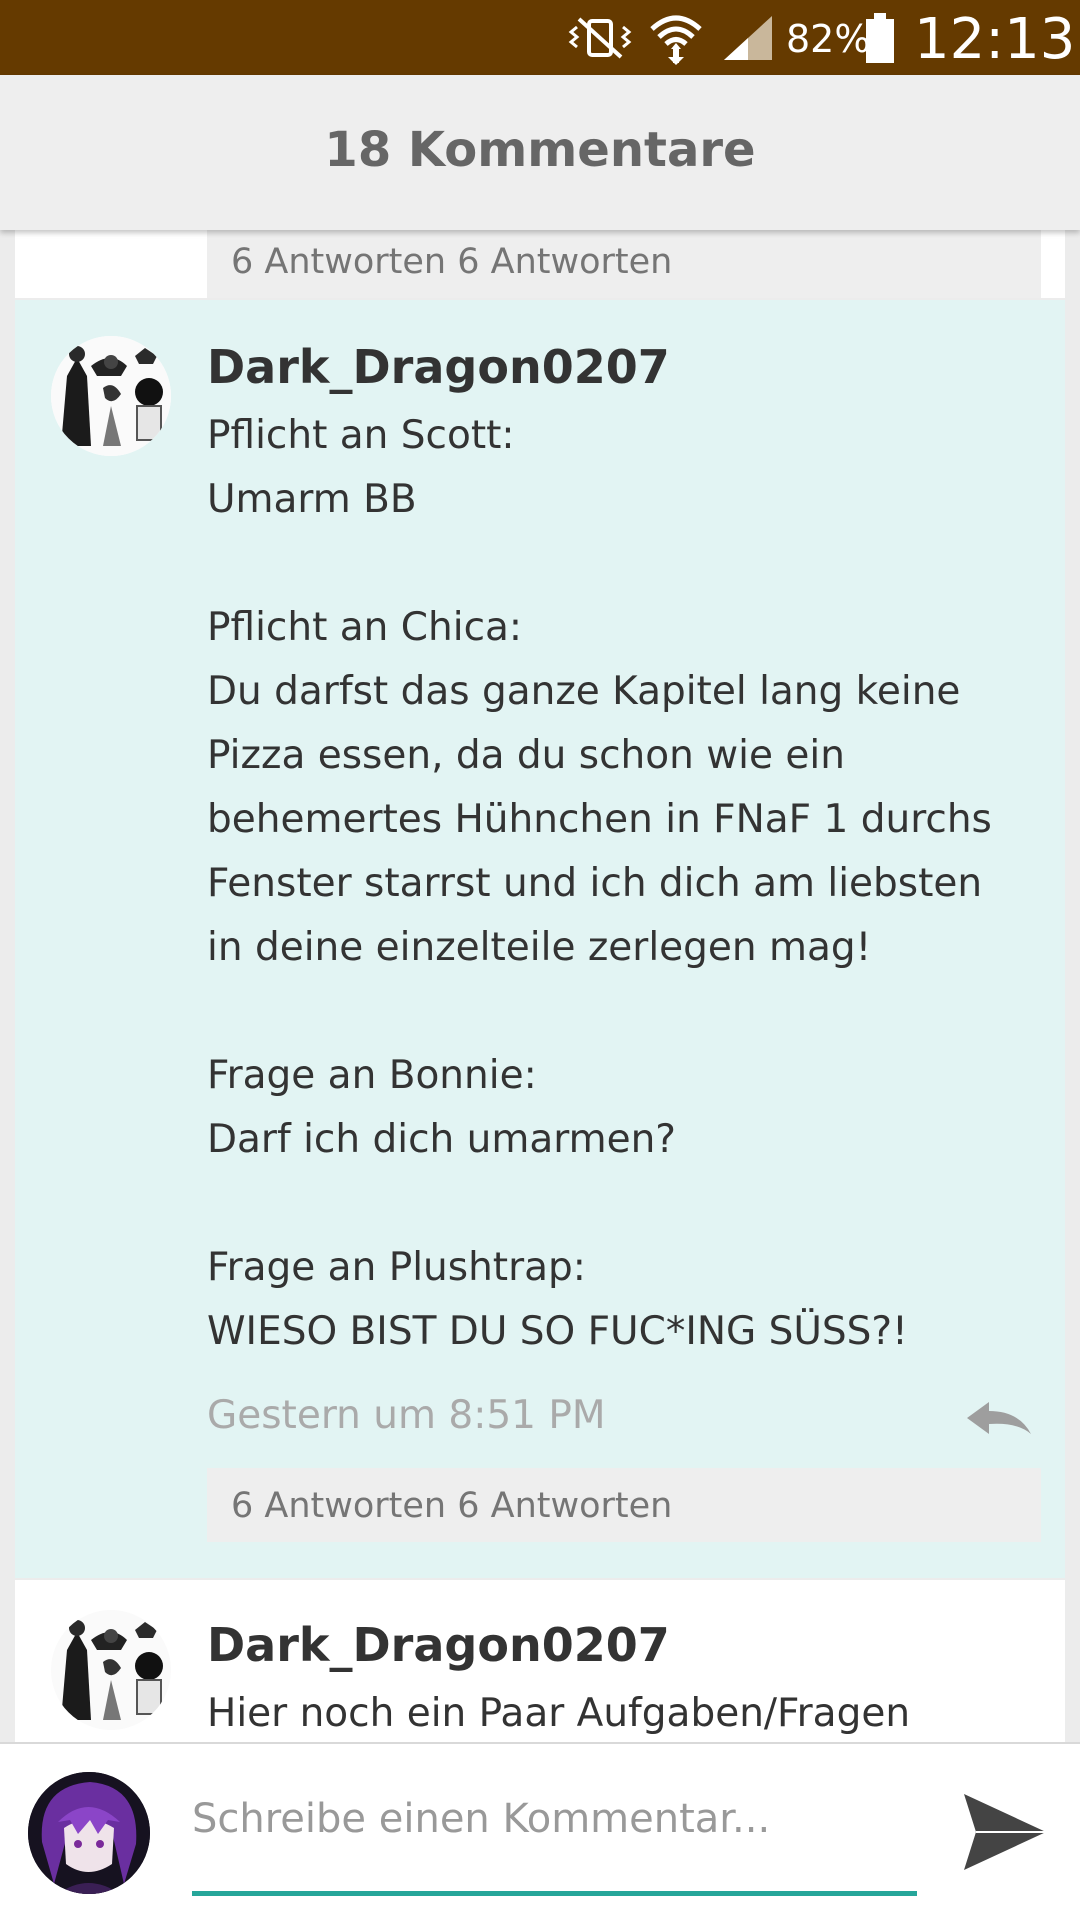 This screenshot has height=1920, width=1080. I want to click on comment-card: 6 Antworten 6 Antworten, so click(540, 264).